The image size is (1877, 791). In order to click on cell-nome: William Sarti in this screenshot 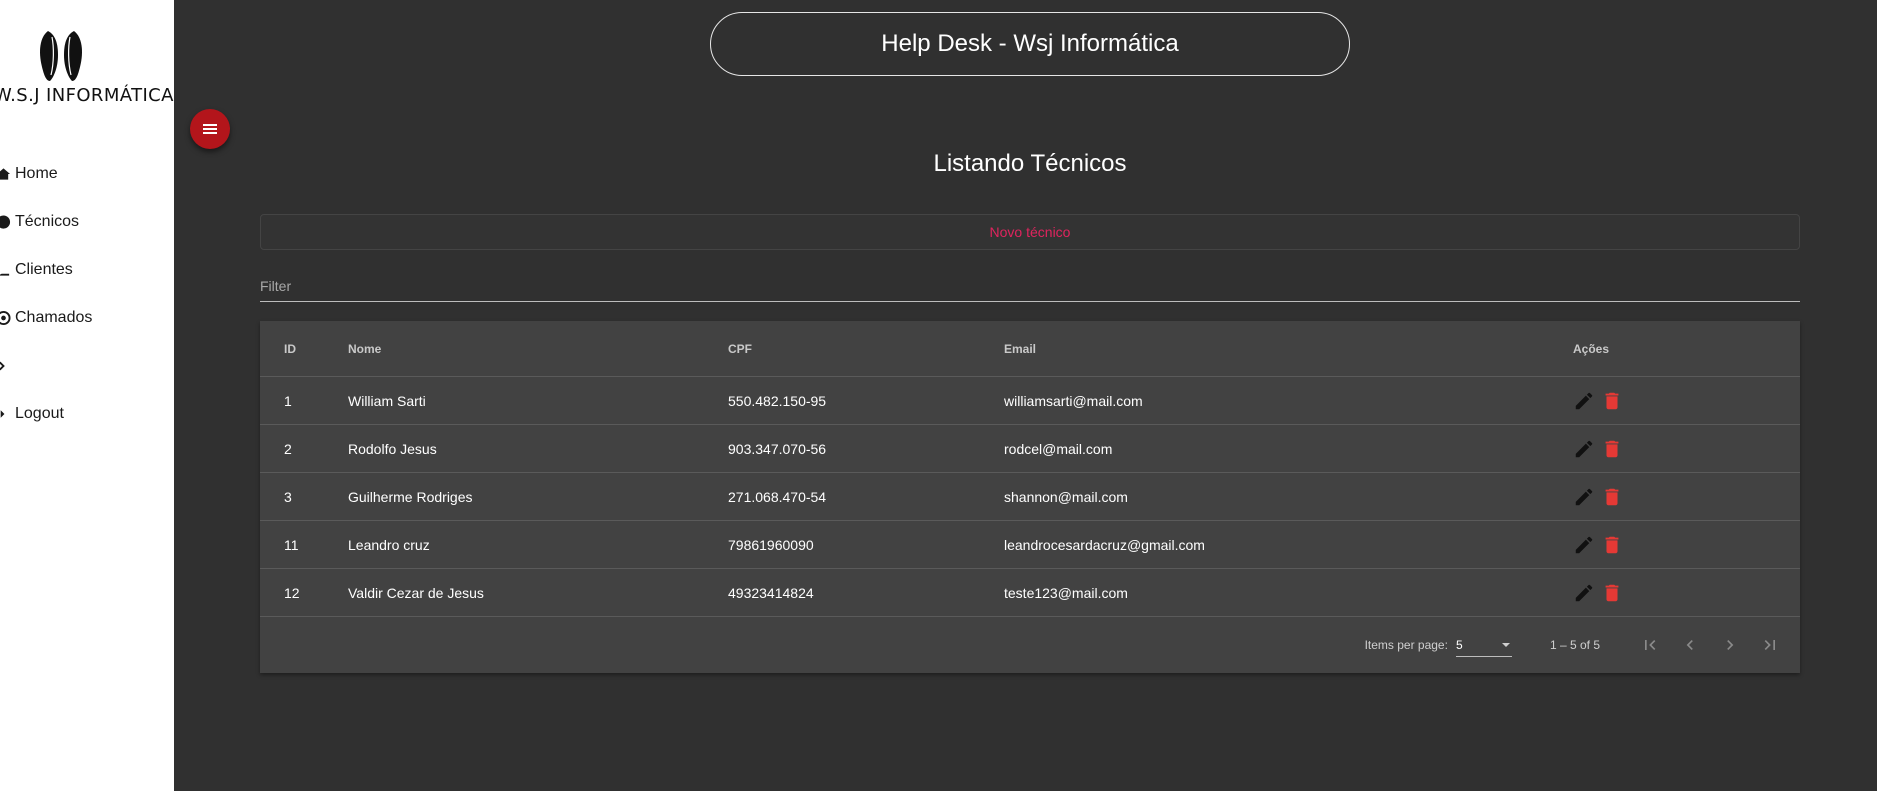, I will do `click(538, 400)`.